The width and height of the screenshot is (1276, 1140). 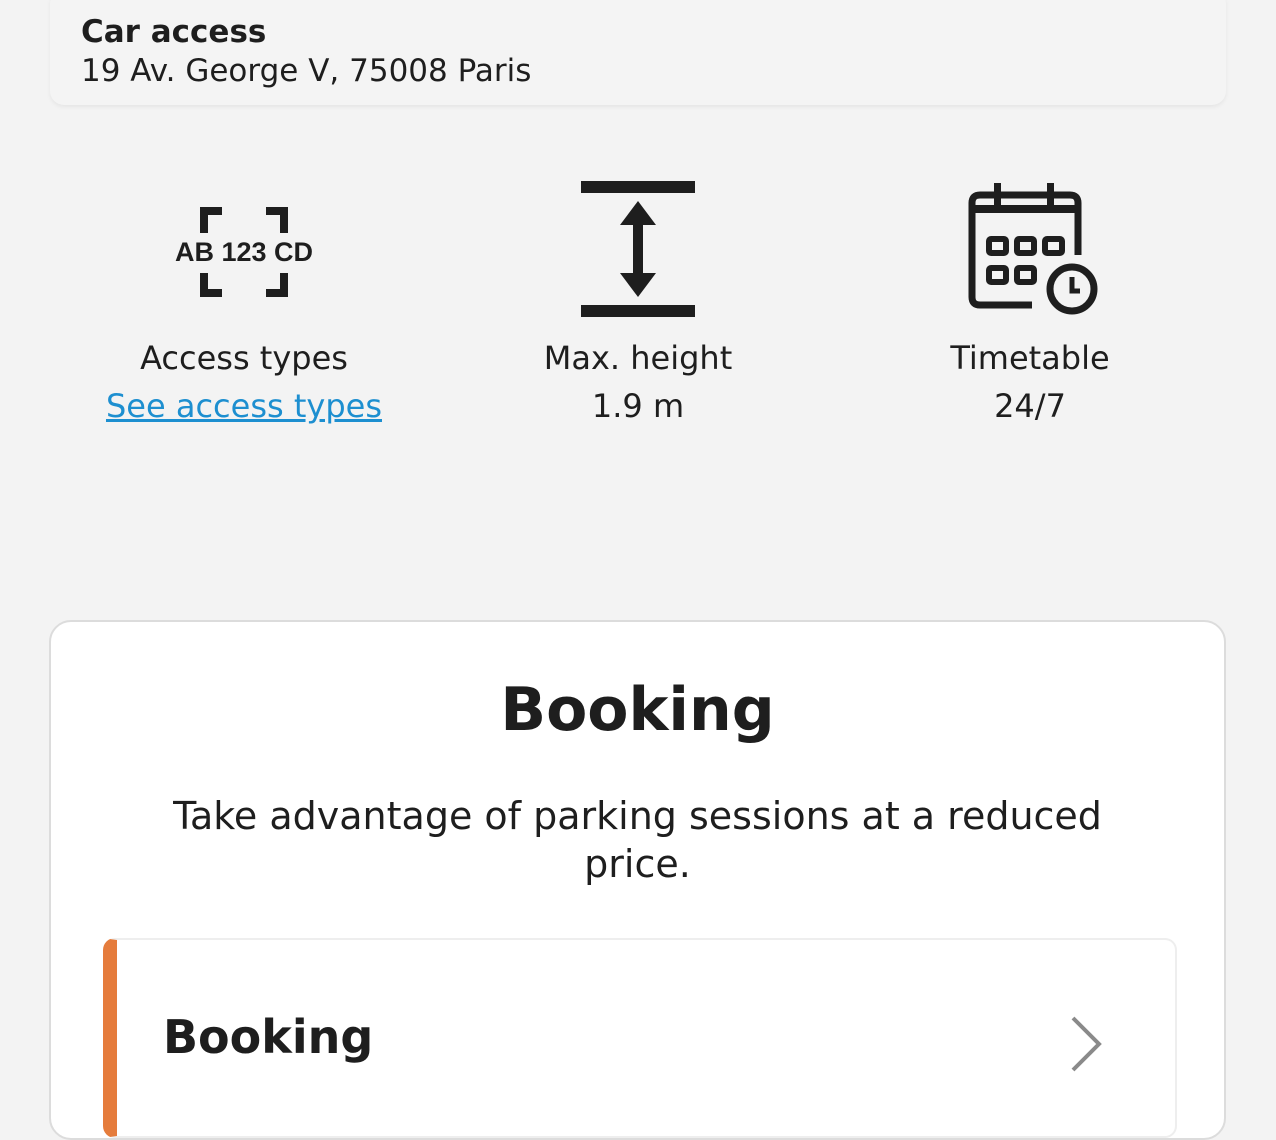 I want to click on booking-option-label: Booking, so click(x=268, y=1037).